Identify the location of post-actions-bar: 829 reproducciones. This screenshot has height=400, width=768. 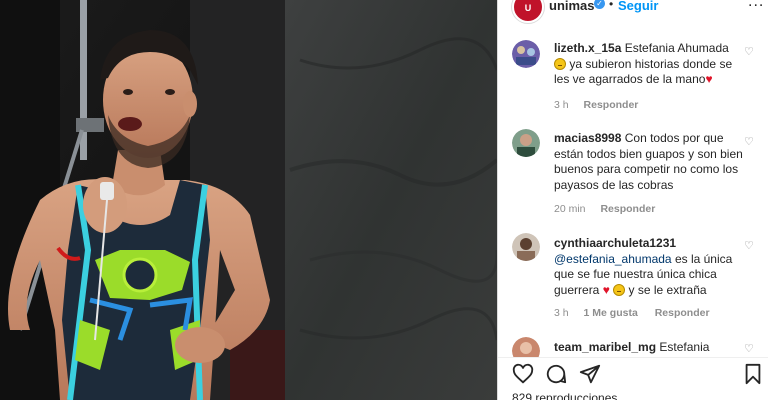
(633, 378).